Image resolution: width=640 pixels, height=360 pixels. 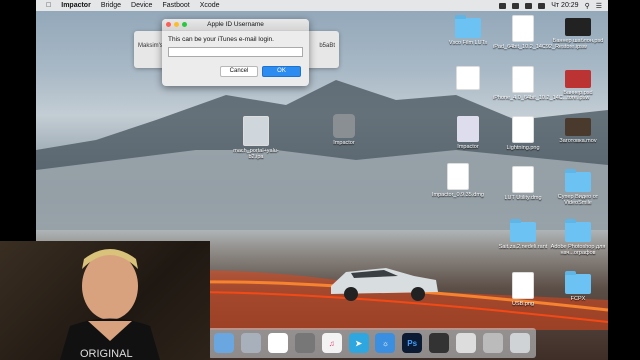 What do you see at coordinates (564, 5) in the screenshot?
I see `menu-clock: Чт 20:29` at bounding box center [564, 5].